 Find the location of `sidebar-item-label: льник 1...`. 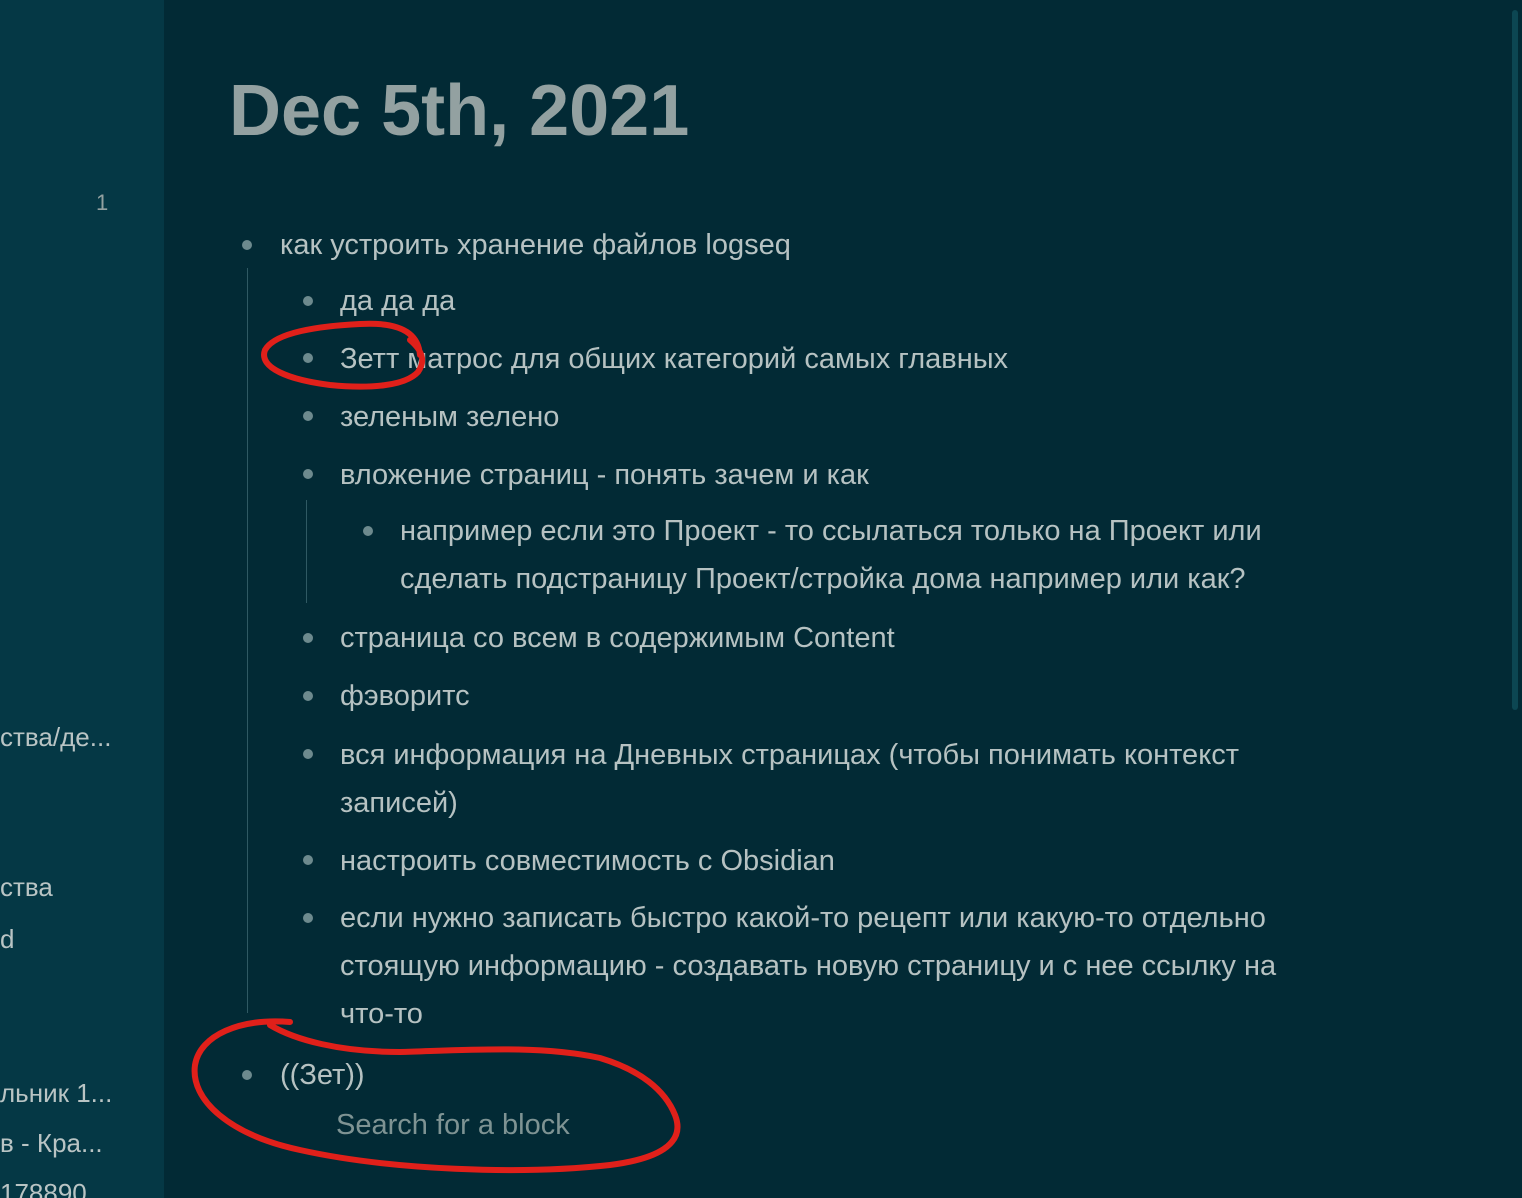

sidebar-item-label: льник 1... is located at coordinates (56, 1093).